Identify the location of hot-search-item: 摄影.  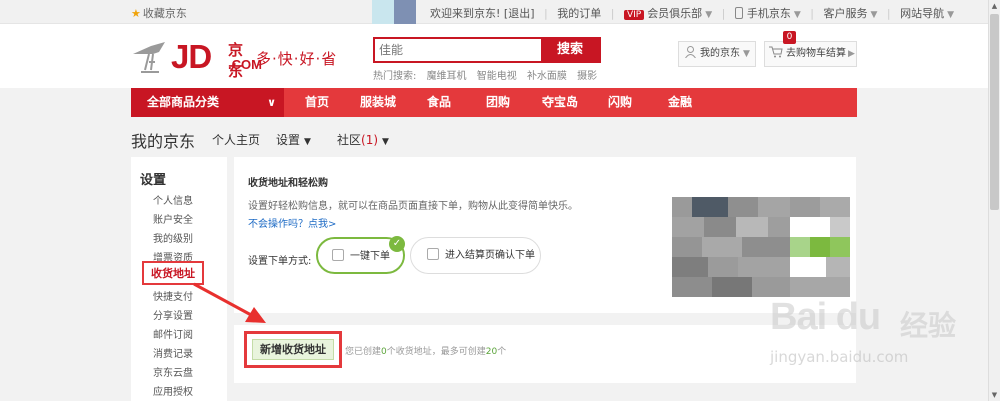
(587, 76).